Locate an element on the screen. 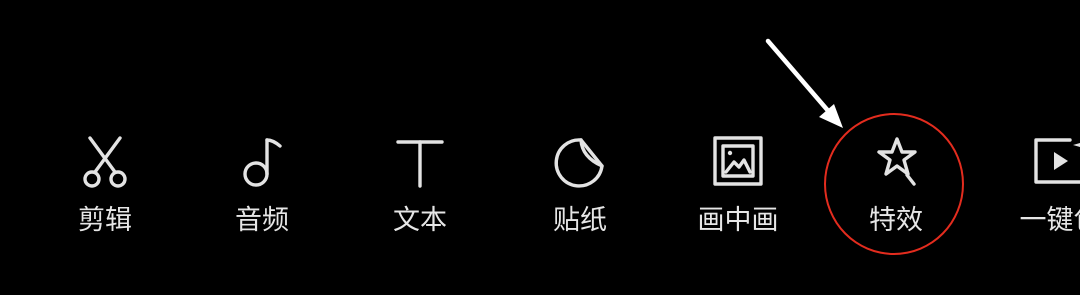 The image size is (1080, 295). tool-label: 剪辑 is located at coordinates (105, 220).